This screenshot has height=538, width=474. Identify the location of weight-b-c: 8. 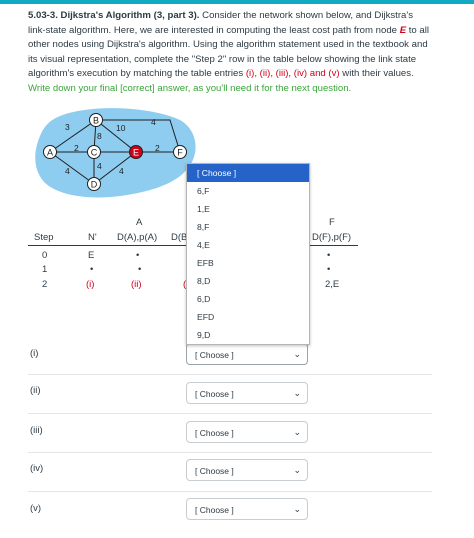
(99, 136).